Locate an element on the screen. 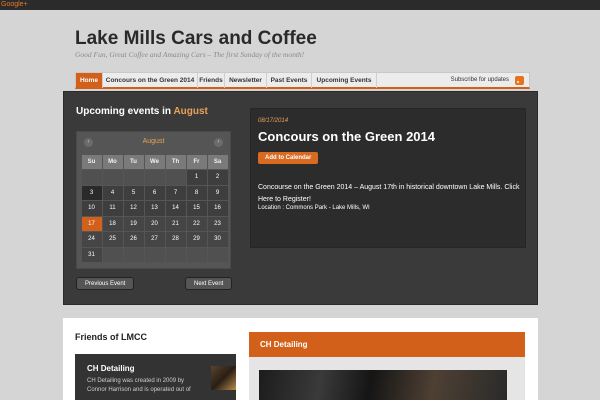  ch-detailing-title: CH Detailing is located at coordinates (284, 344).